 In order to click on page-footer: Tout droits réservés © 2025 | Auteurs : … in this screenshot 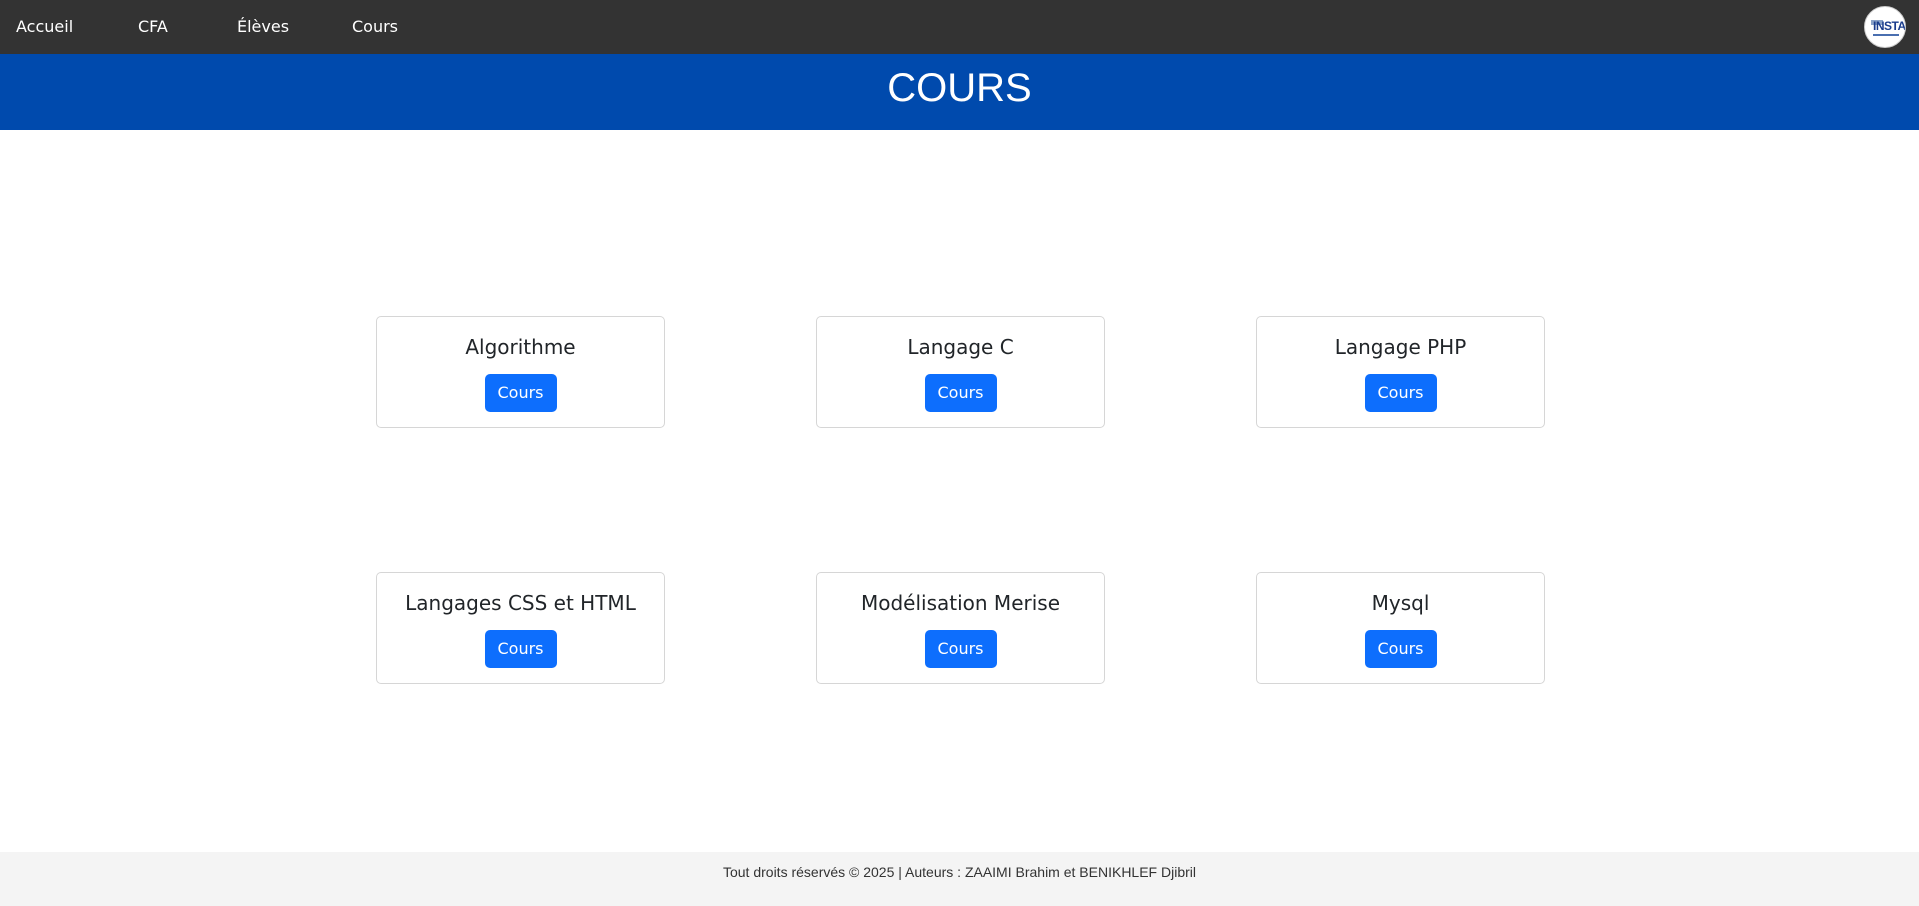, I will do `click(959, 879)`.